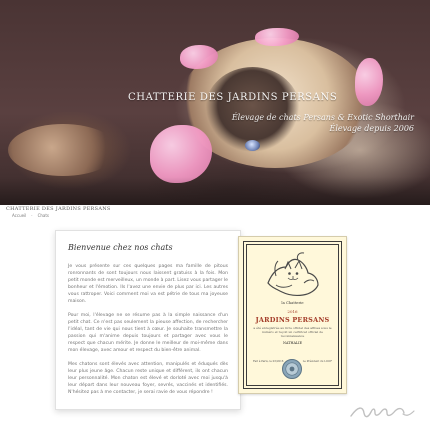 This screenshot has width=430, height=430. Describe the element at coordinates (292, 303) in the screenshot. I see `certificate-line-1: la Chatterie` at that location.